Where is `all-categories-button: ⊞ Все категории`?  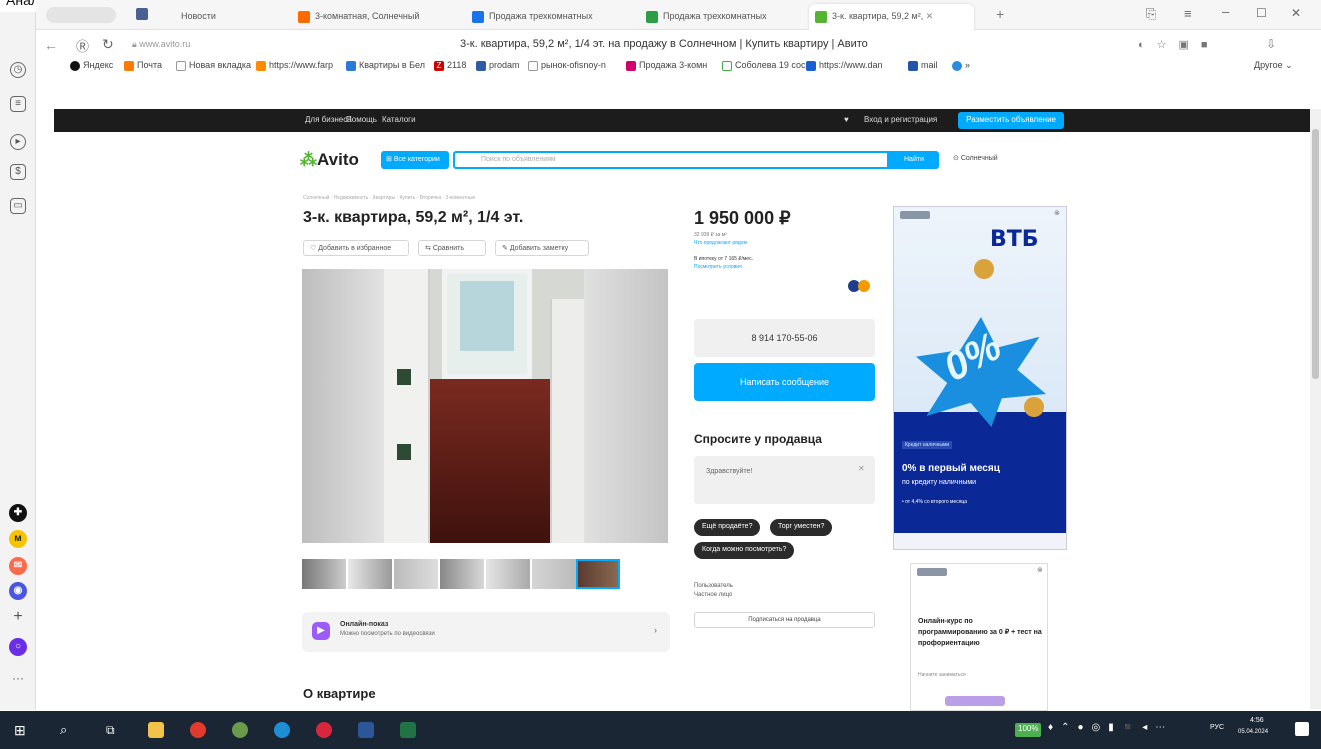 all-categories-button: ⊞ Все категории is located at coordinates (415, 160).